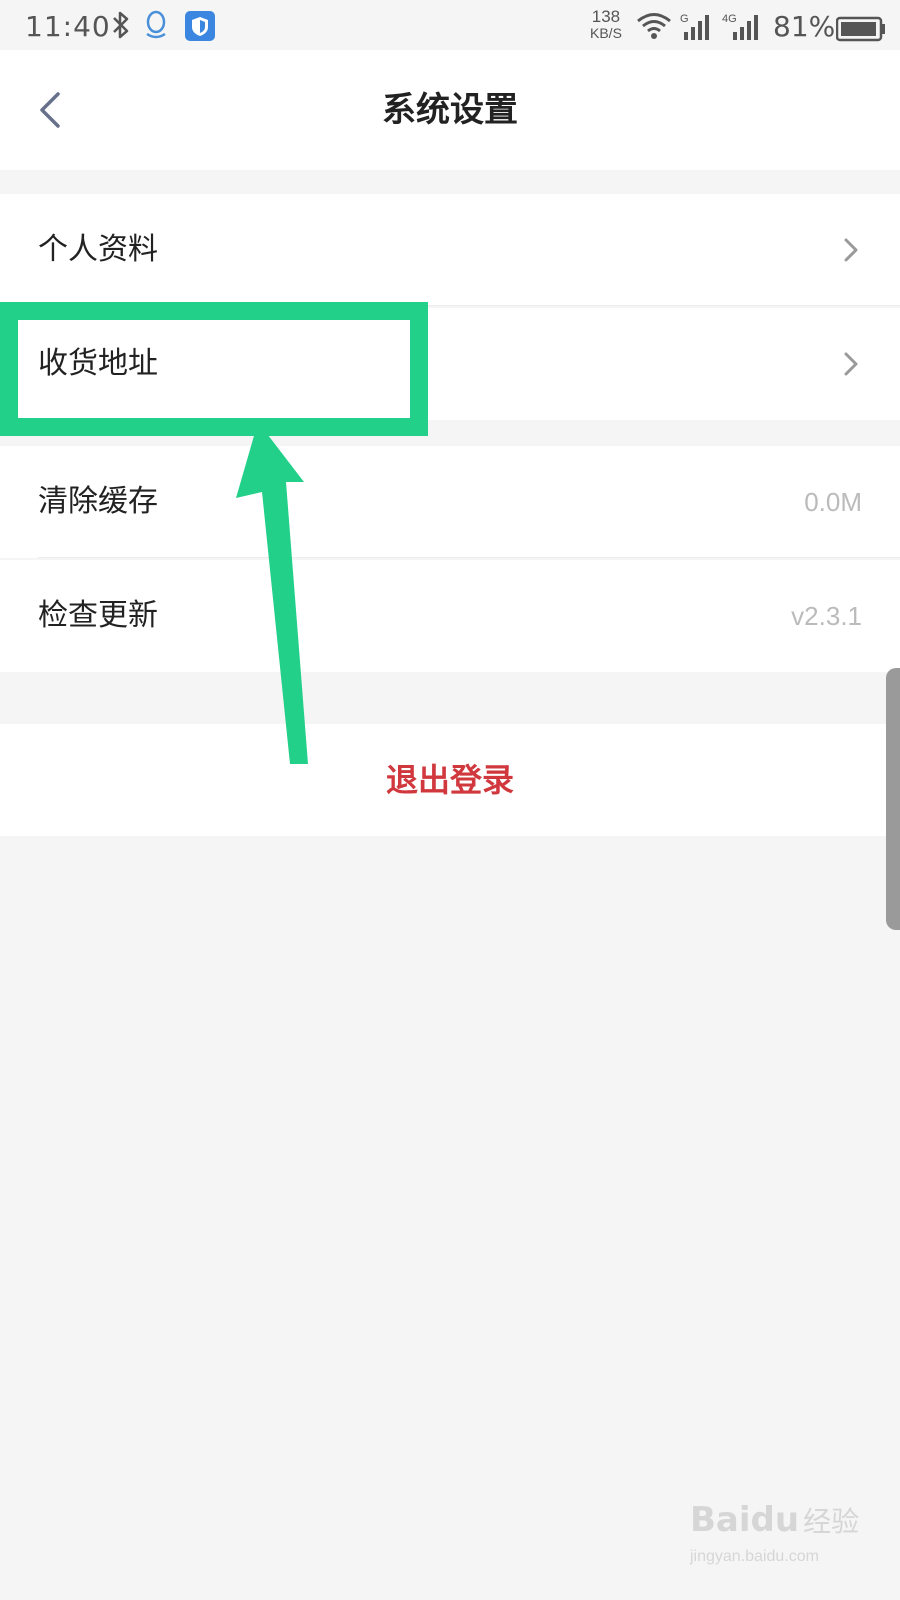 The width and height of the screenshot is (900, 1600). I want to click on signal-g-icon: G, so click(694, 26).